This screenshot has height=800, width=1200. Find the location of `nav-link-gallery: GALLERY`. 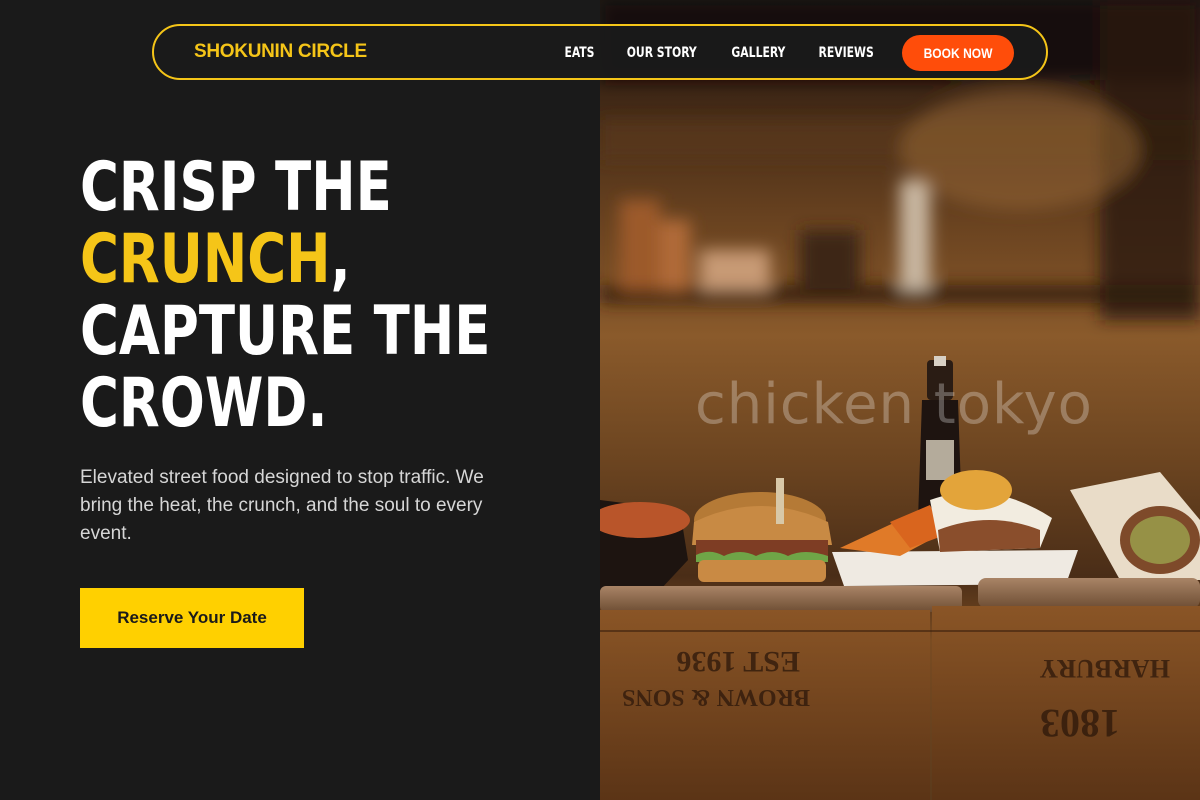

nav-link-gallery: GALLERY is located at coordinates (758, 53).